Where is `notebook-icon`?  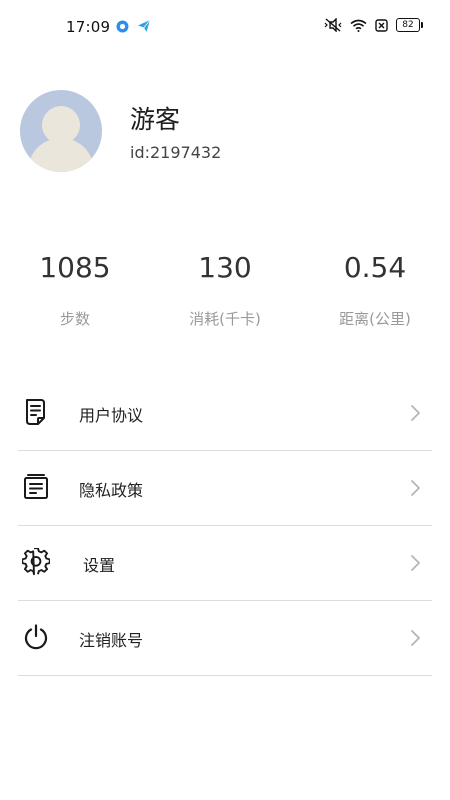
notebook-icon is located at coordinates (36, 486).